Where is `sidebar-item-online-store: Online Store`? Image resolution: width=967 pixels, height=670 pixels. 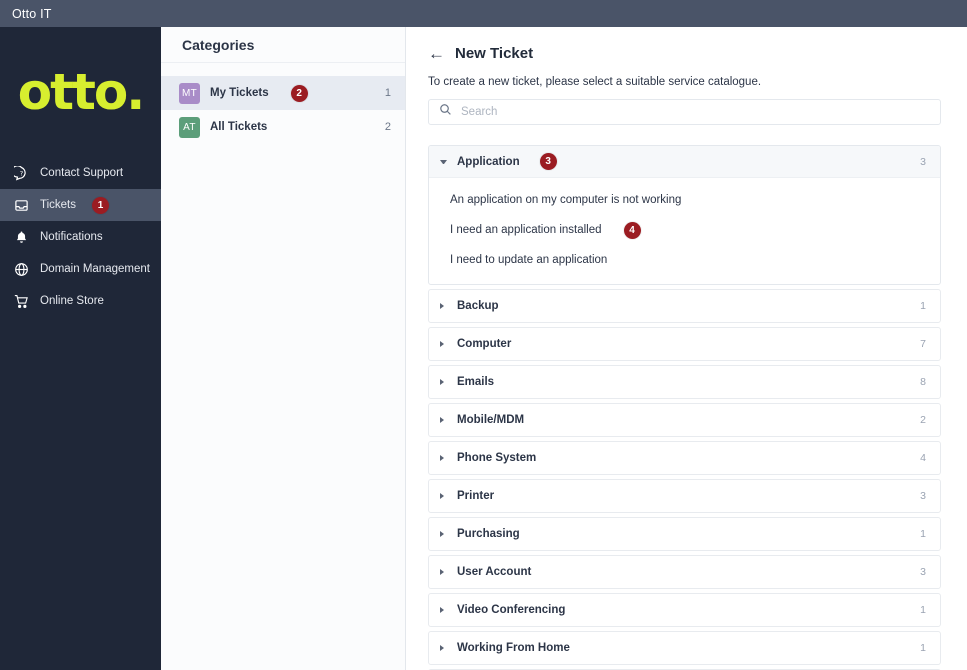 sidebar-item-online-store: Online Store is located at coordinates (80, 301).